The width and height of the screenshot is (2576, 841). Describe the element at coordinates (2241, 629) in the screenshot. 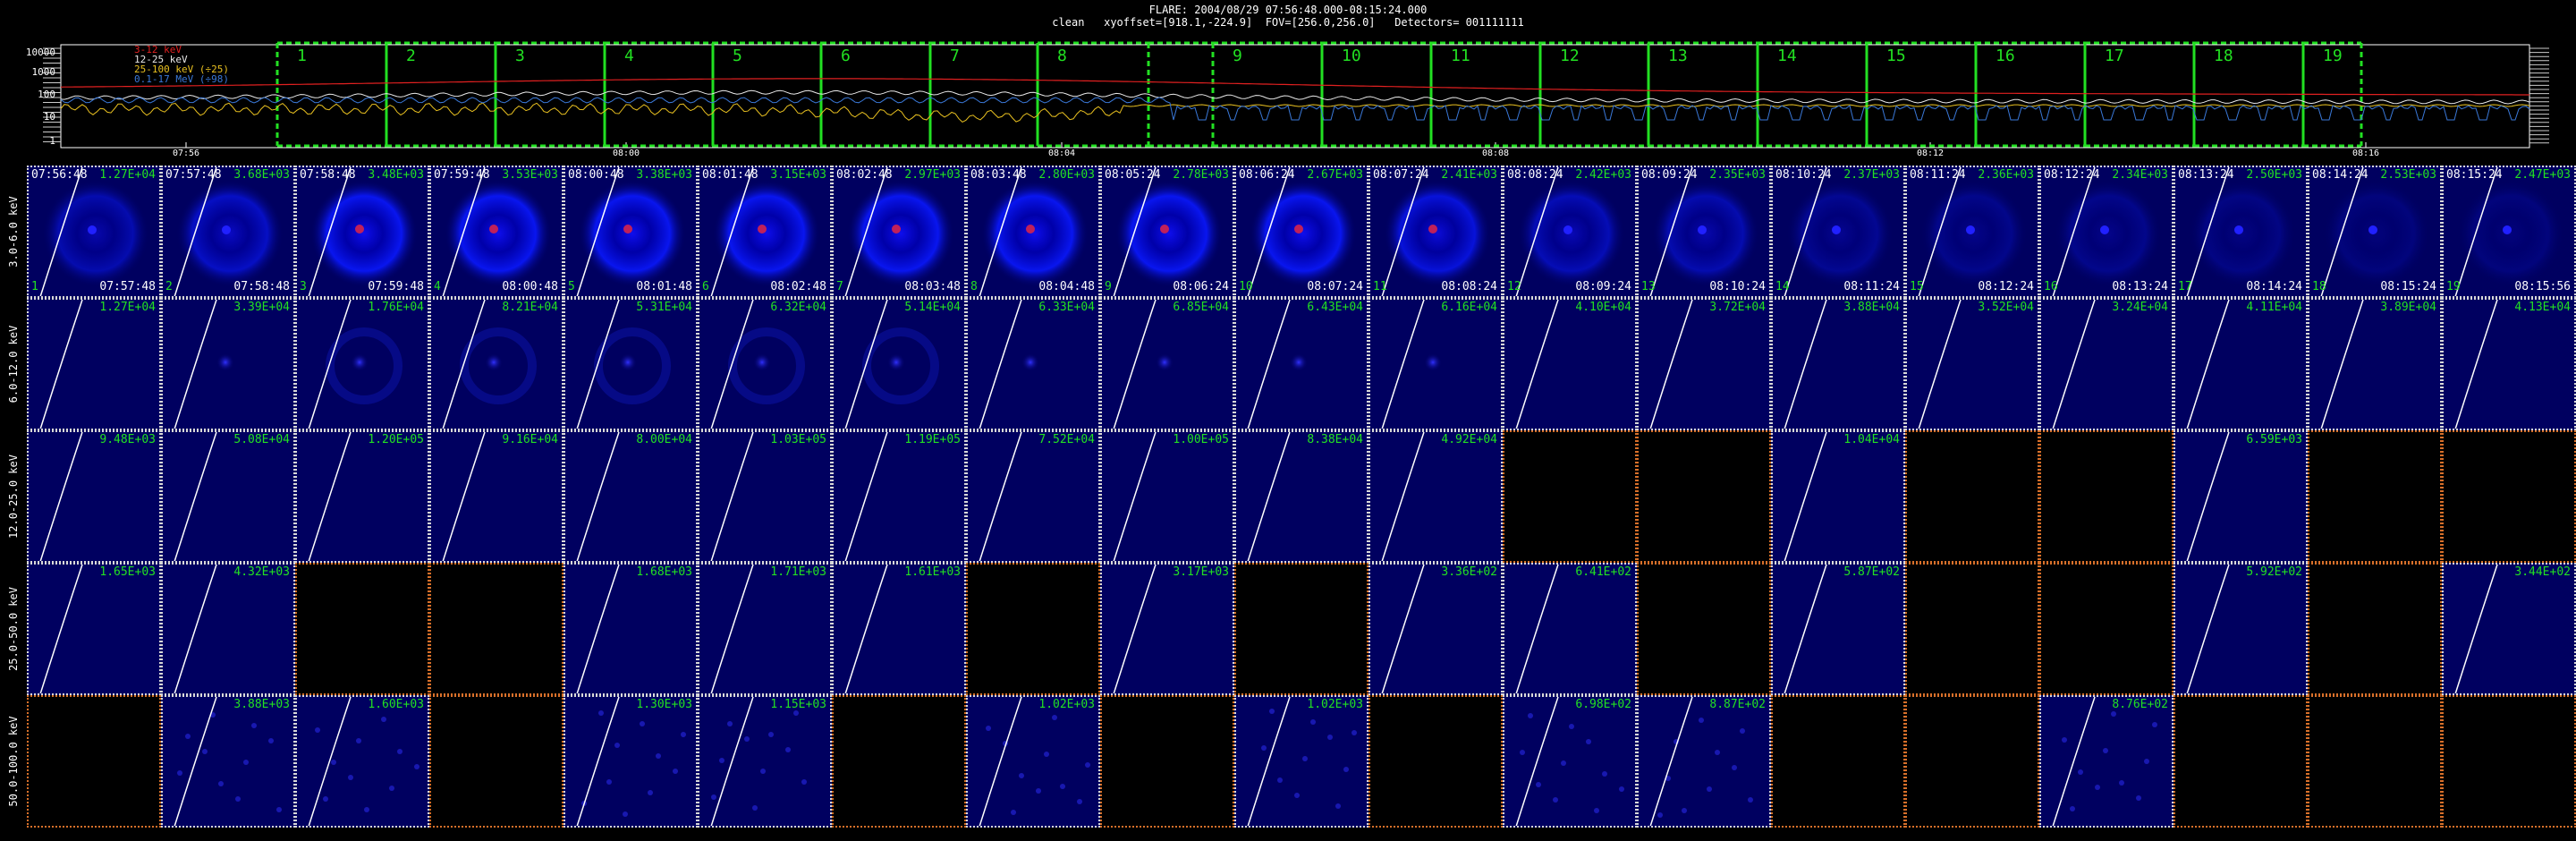

I see `image-cell: 5.92E+02` at that location.